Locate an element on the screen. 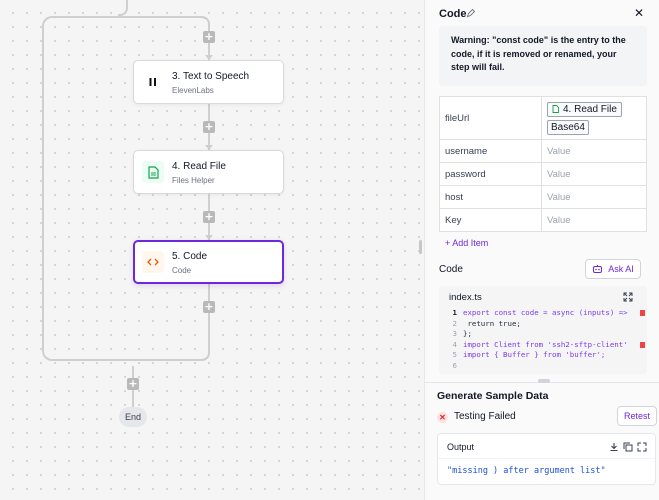  code-line: 4 import Client from 'ssh2-sftp-client' is located at coordinates (543, 345).